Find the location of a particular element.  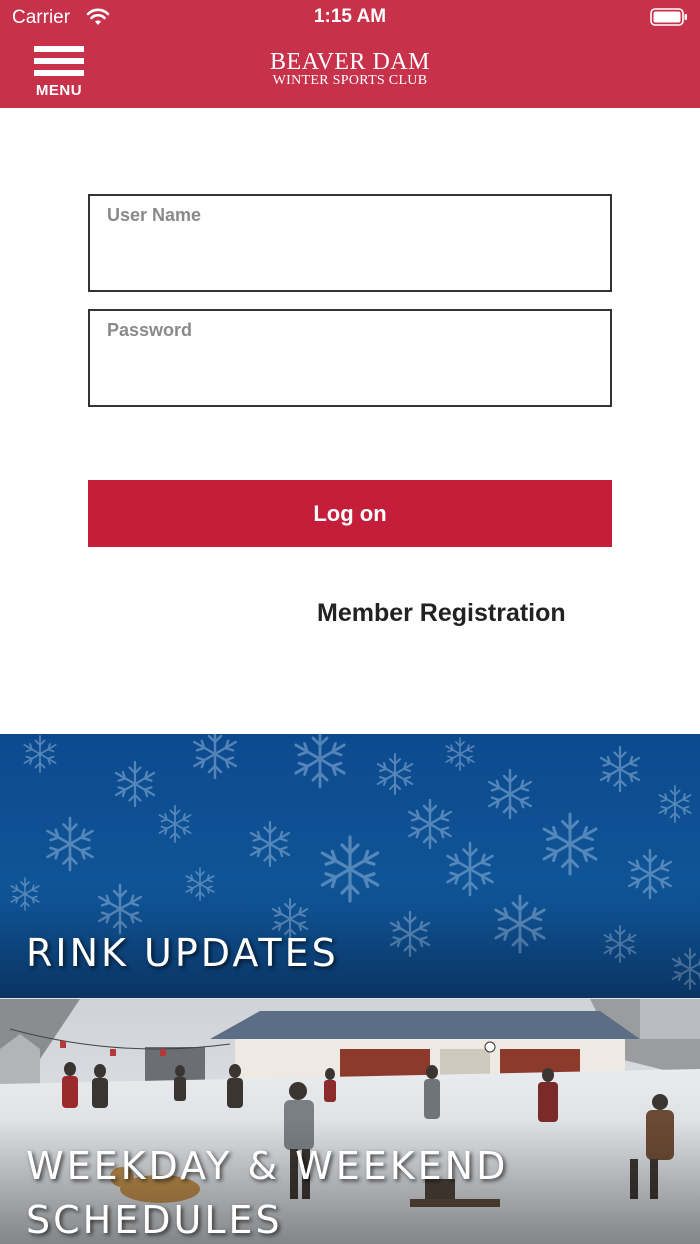

status-time: 1:15 AM is located at coordinates (350, 16).